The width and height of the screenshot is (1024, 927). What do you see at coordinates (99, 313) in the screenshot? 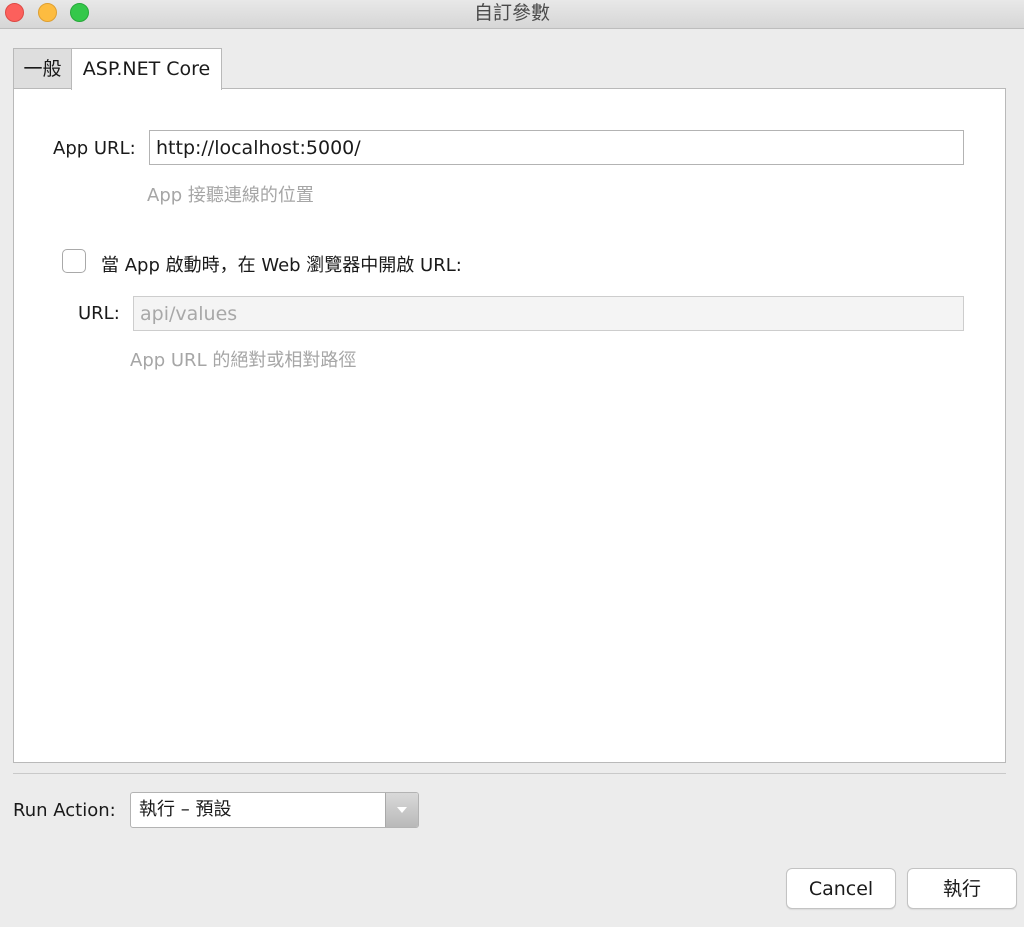
I see `launch-url-label: URL:` at bounding box center [99, 313].